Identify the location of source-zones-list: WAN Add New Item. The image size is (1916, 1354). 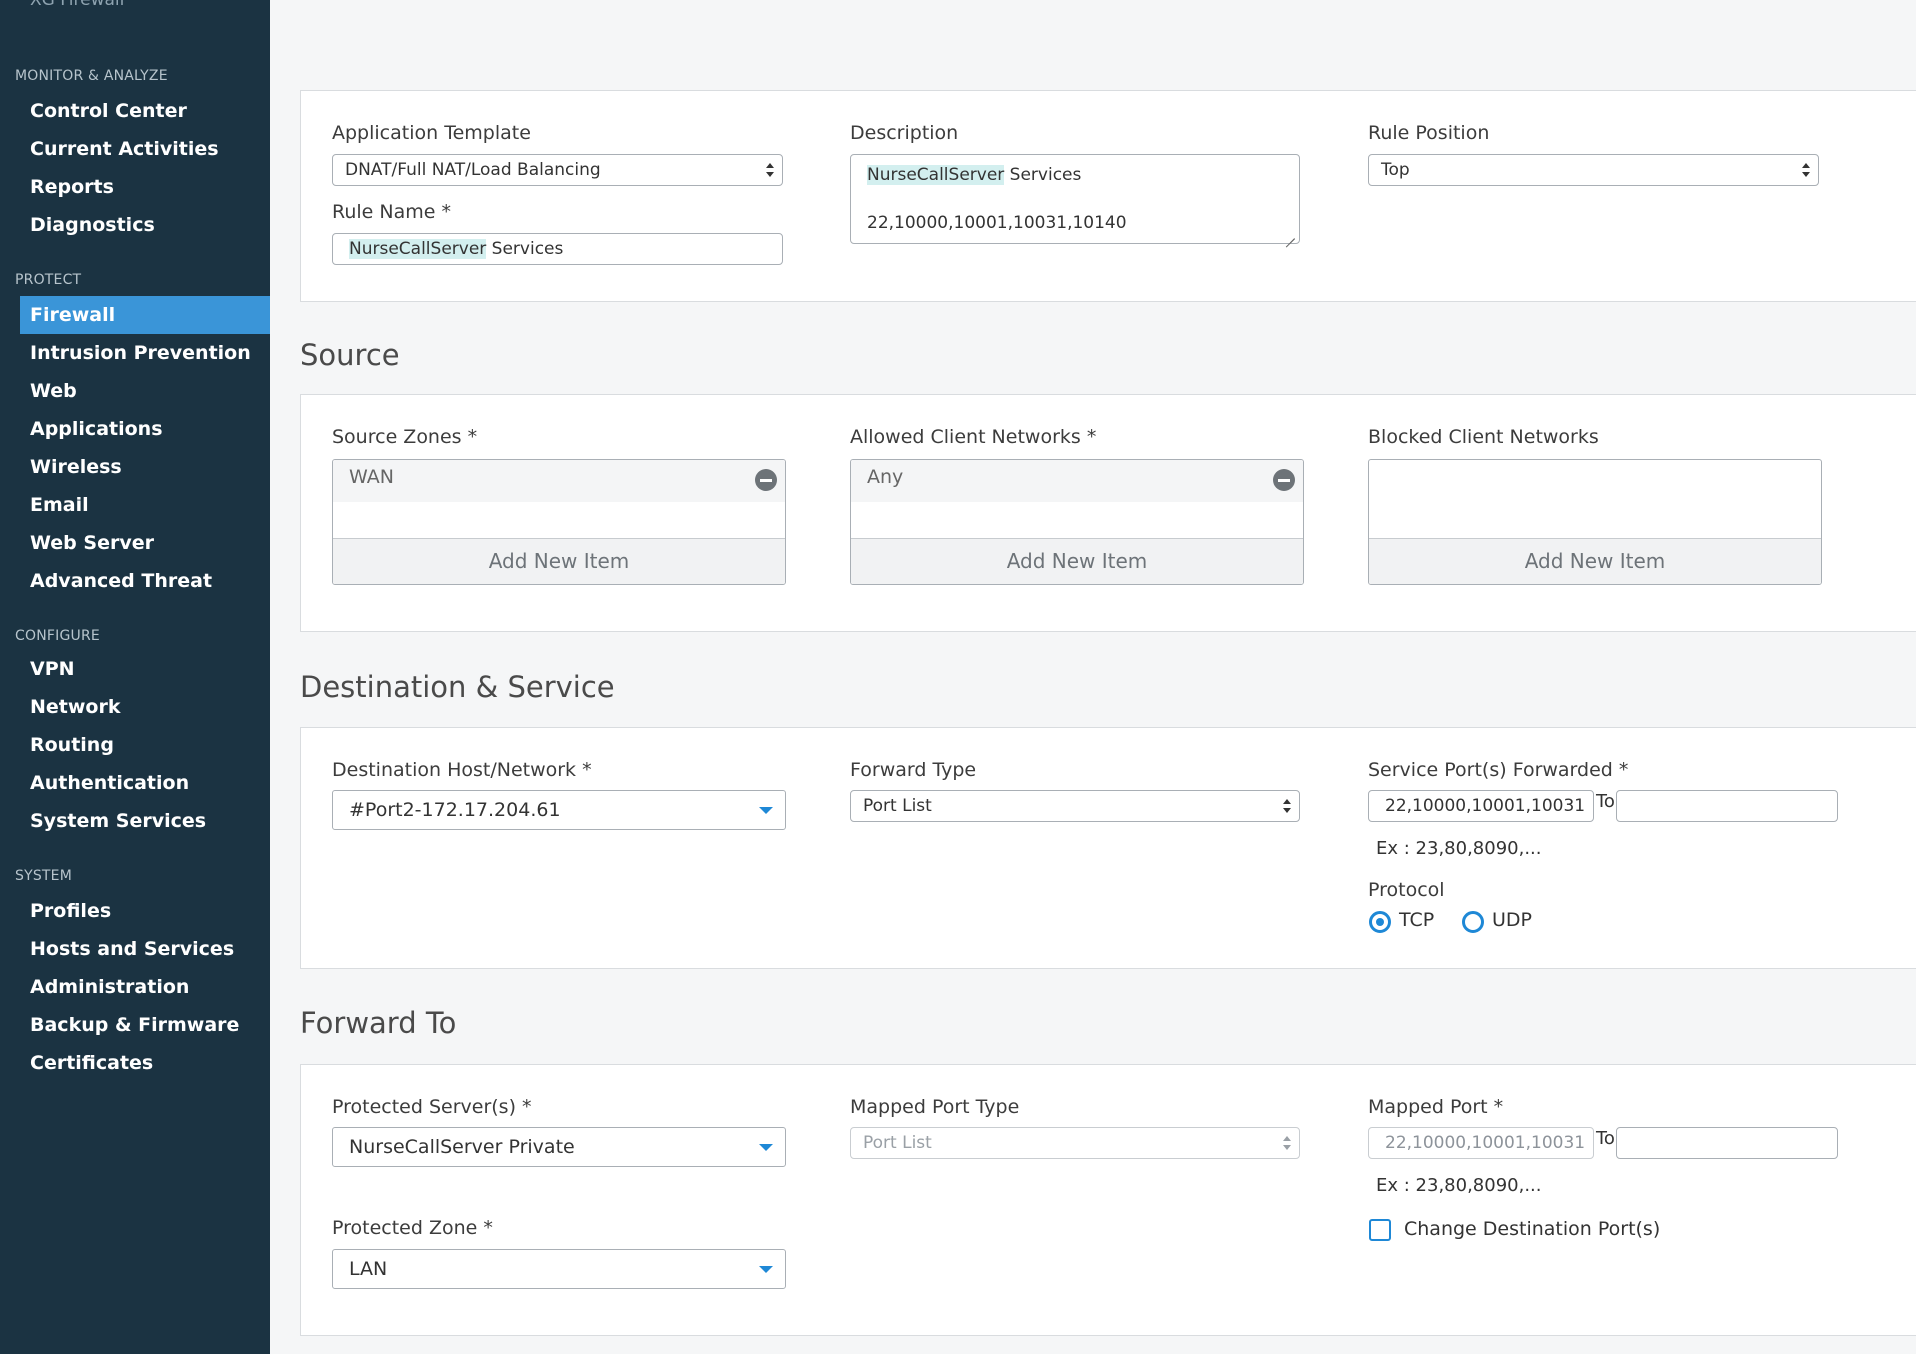
(559, 522).